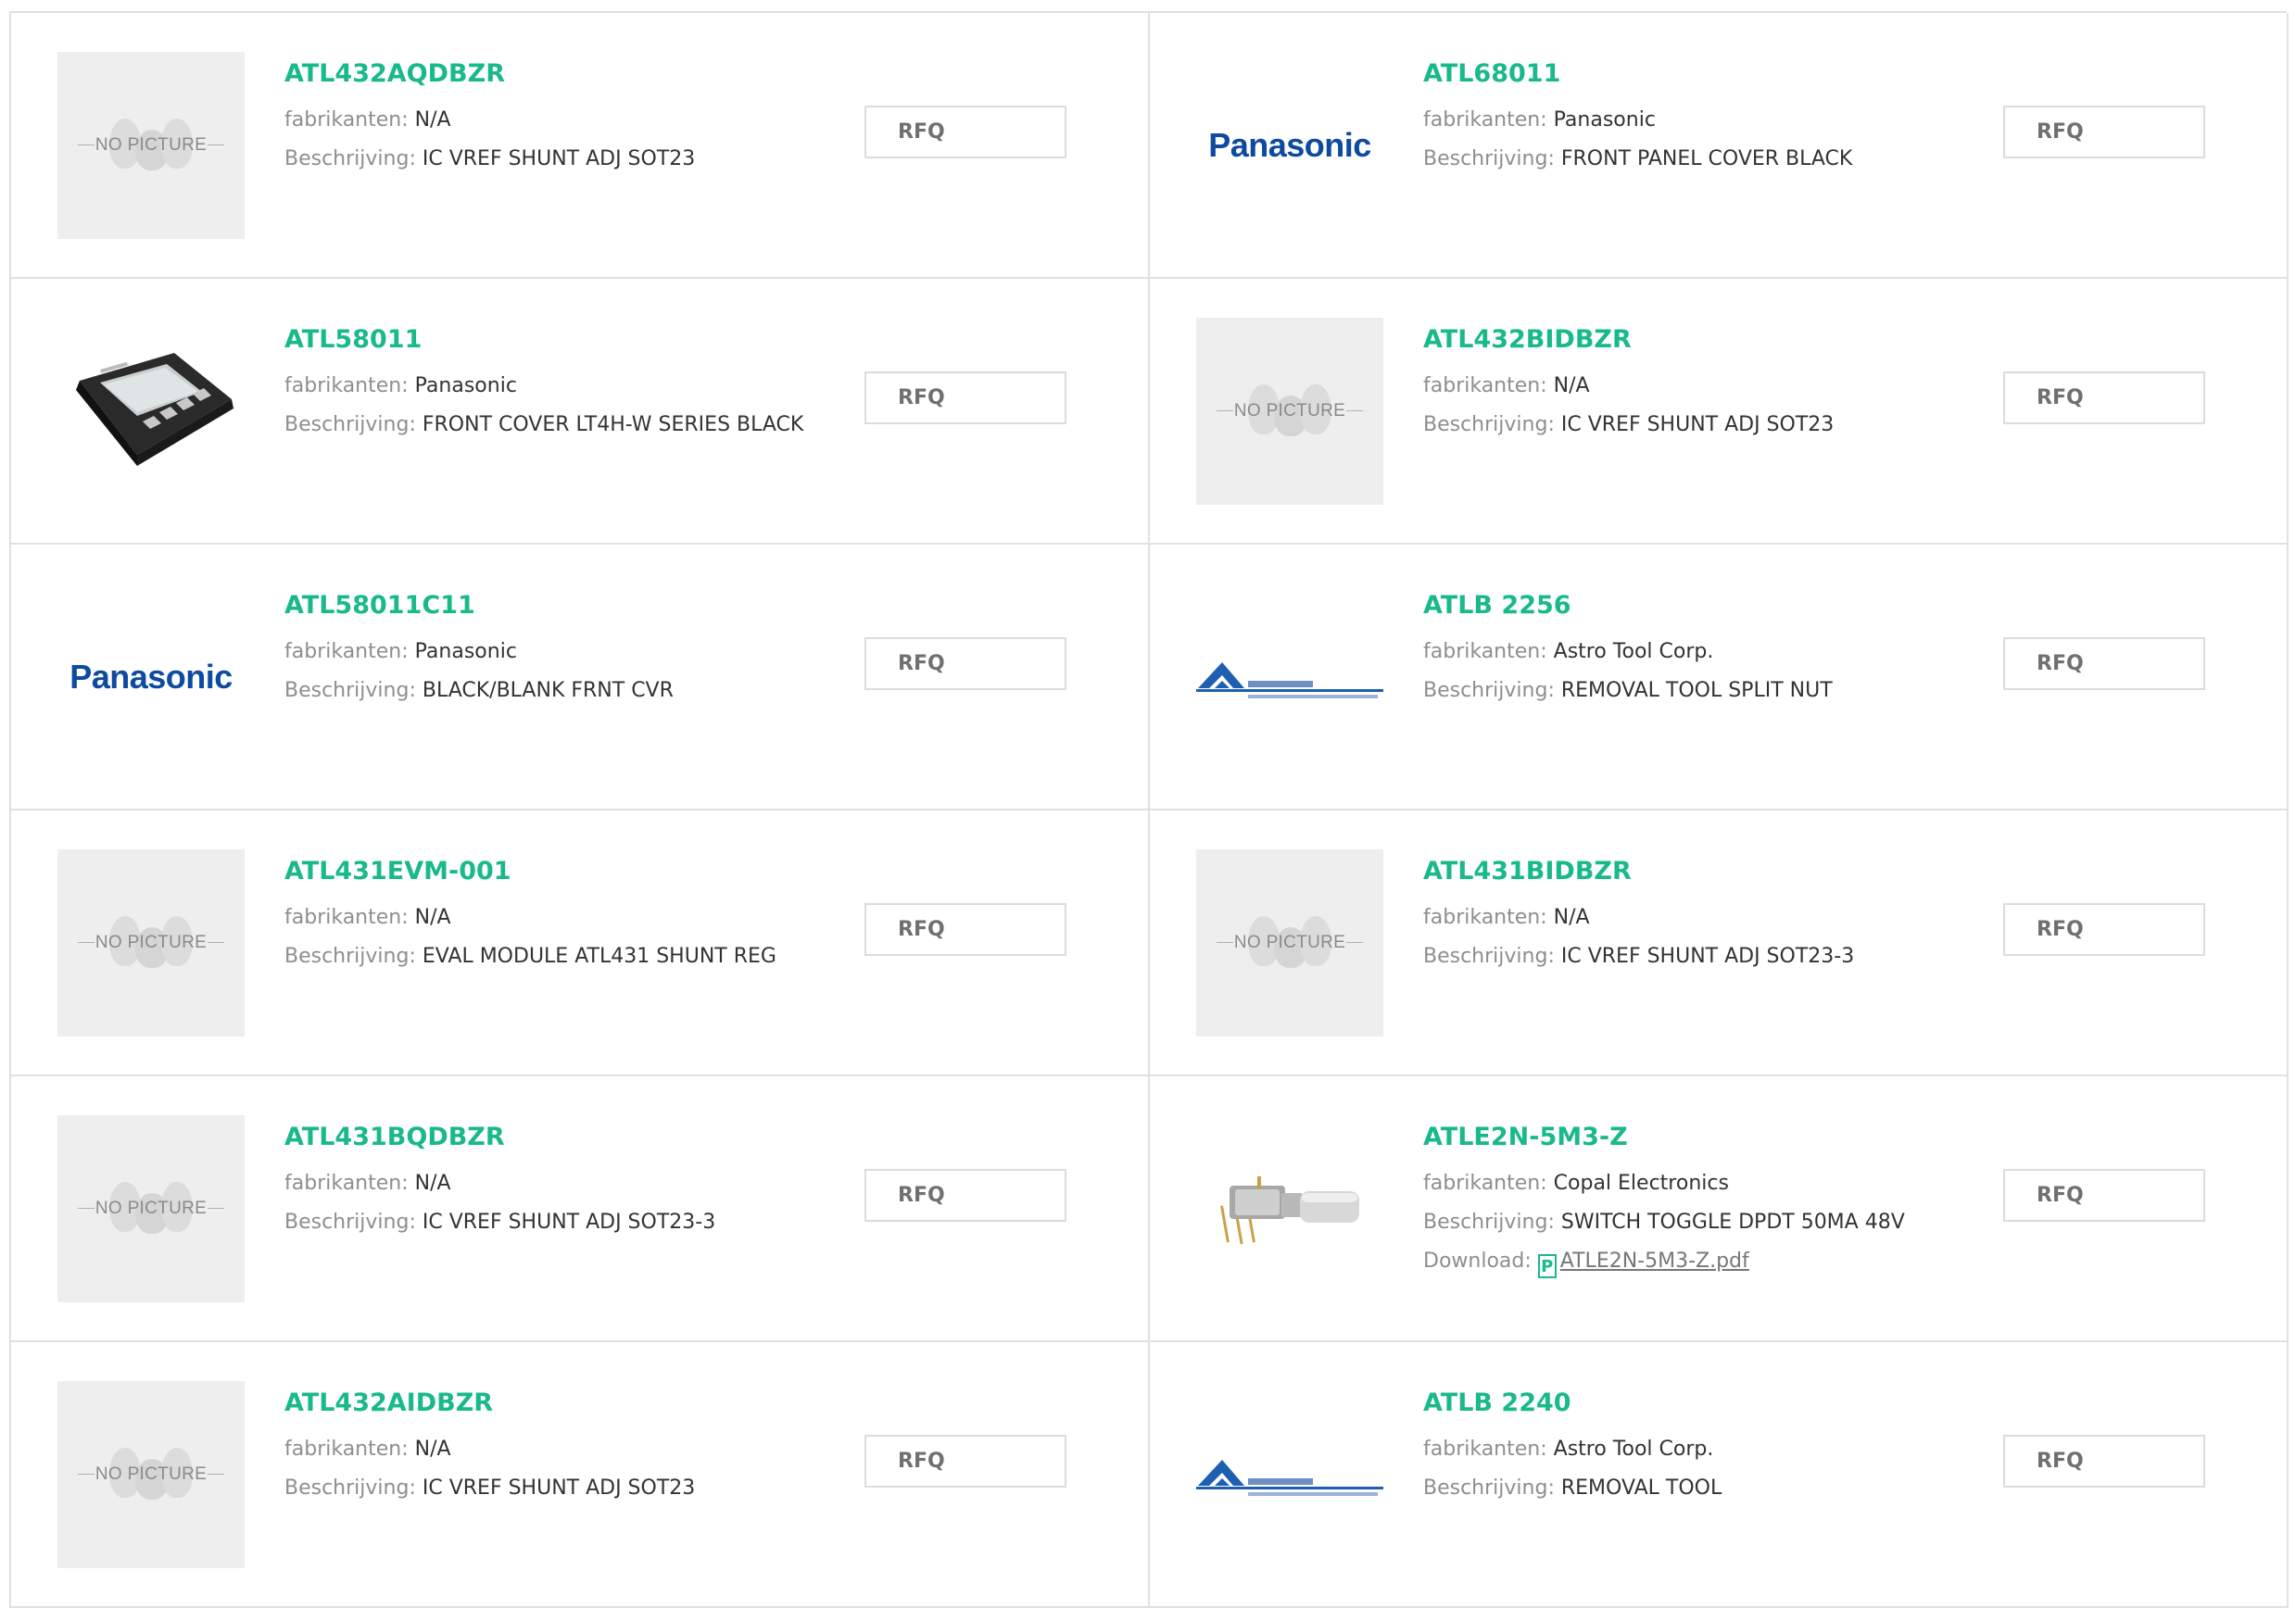 This screenshot has height=1608, width=2296. What do you see at coordinates (1732, 1222) in the screenshot?
I see `description-value: SWITCH TOGGLE DPDT 50MA 48V` at bounding box center [1732, 1222].